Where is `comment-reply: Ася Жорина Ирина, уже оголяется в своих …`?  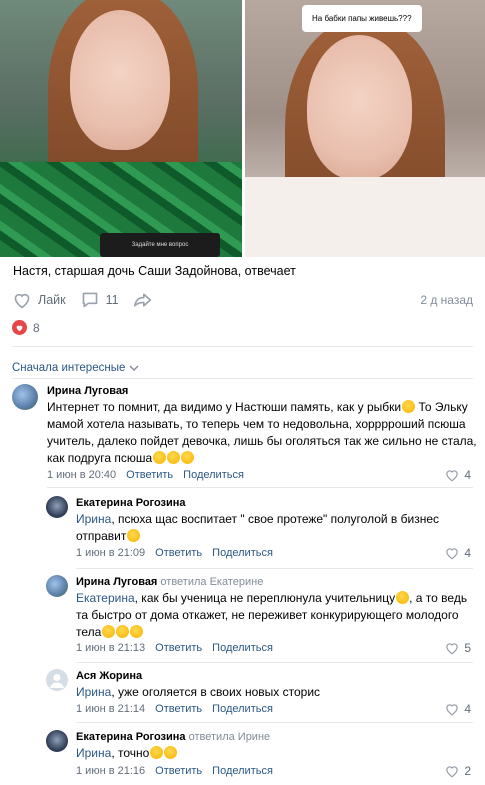 comment-reply: Ася Жорина Ирина, уже оголяется в своих … is located at coordinates (242, 692).